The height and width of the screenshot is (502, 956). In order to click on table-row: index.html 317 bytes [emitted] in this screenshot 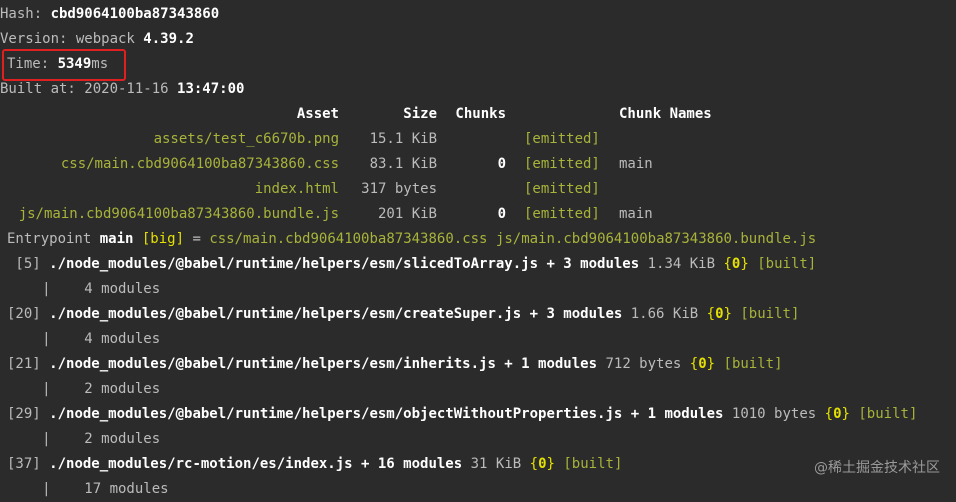, I will do `click(478, 189)`.